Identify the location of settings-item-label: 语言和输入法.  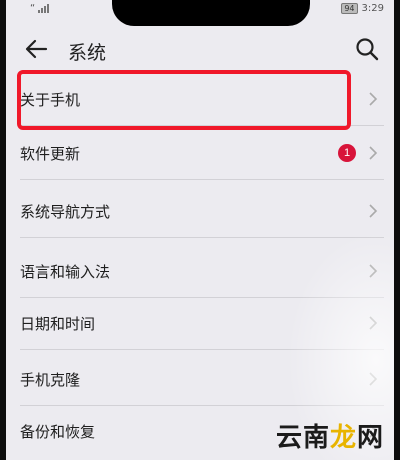
(65, 272).